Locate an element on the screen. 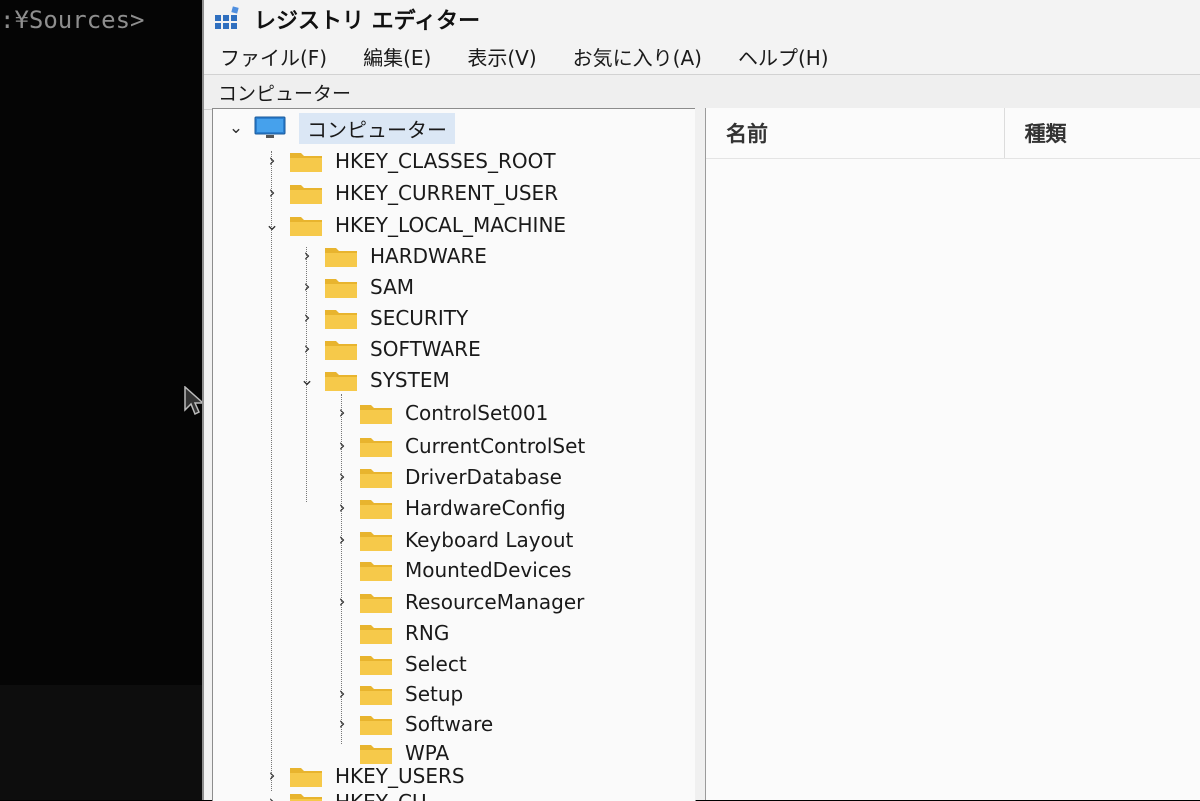 This screenshot has height=801, width=1200. computer-icon is located at coordinates (270, 127).